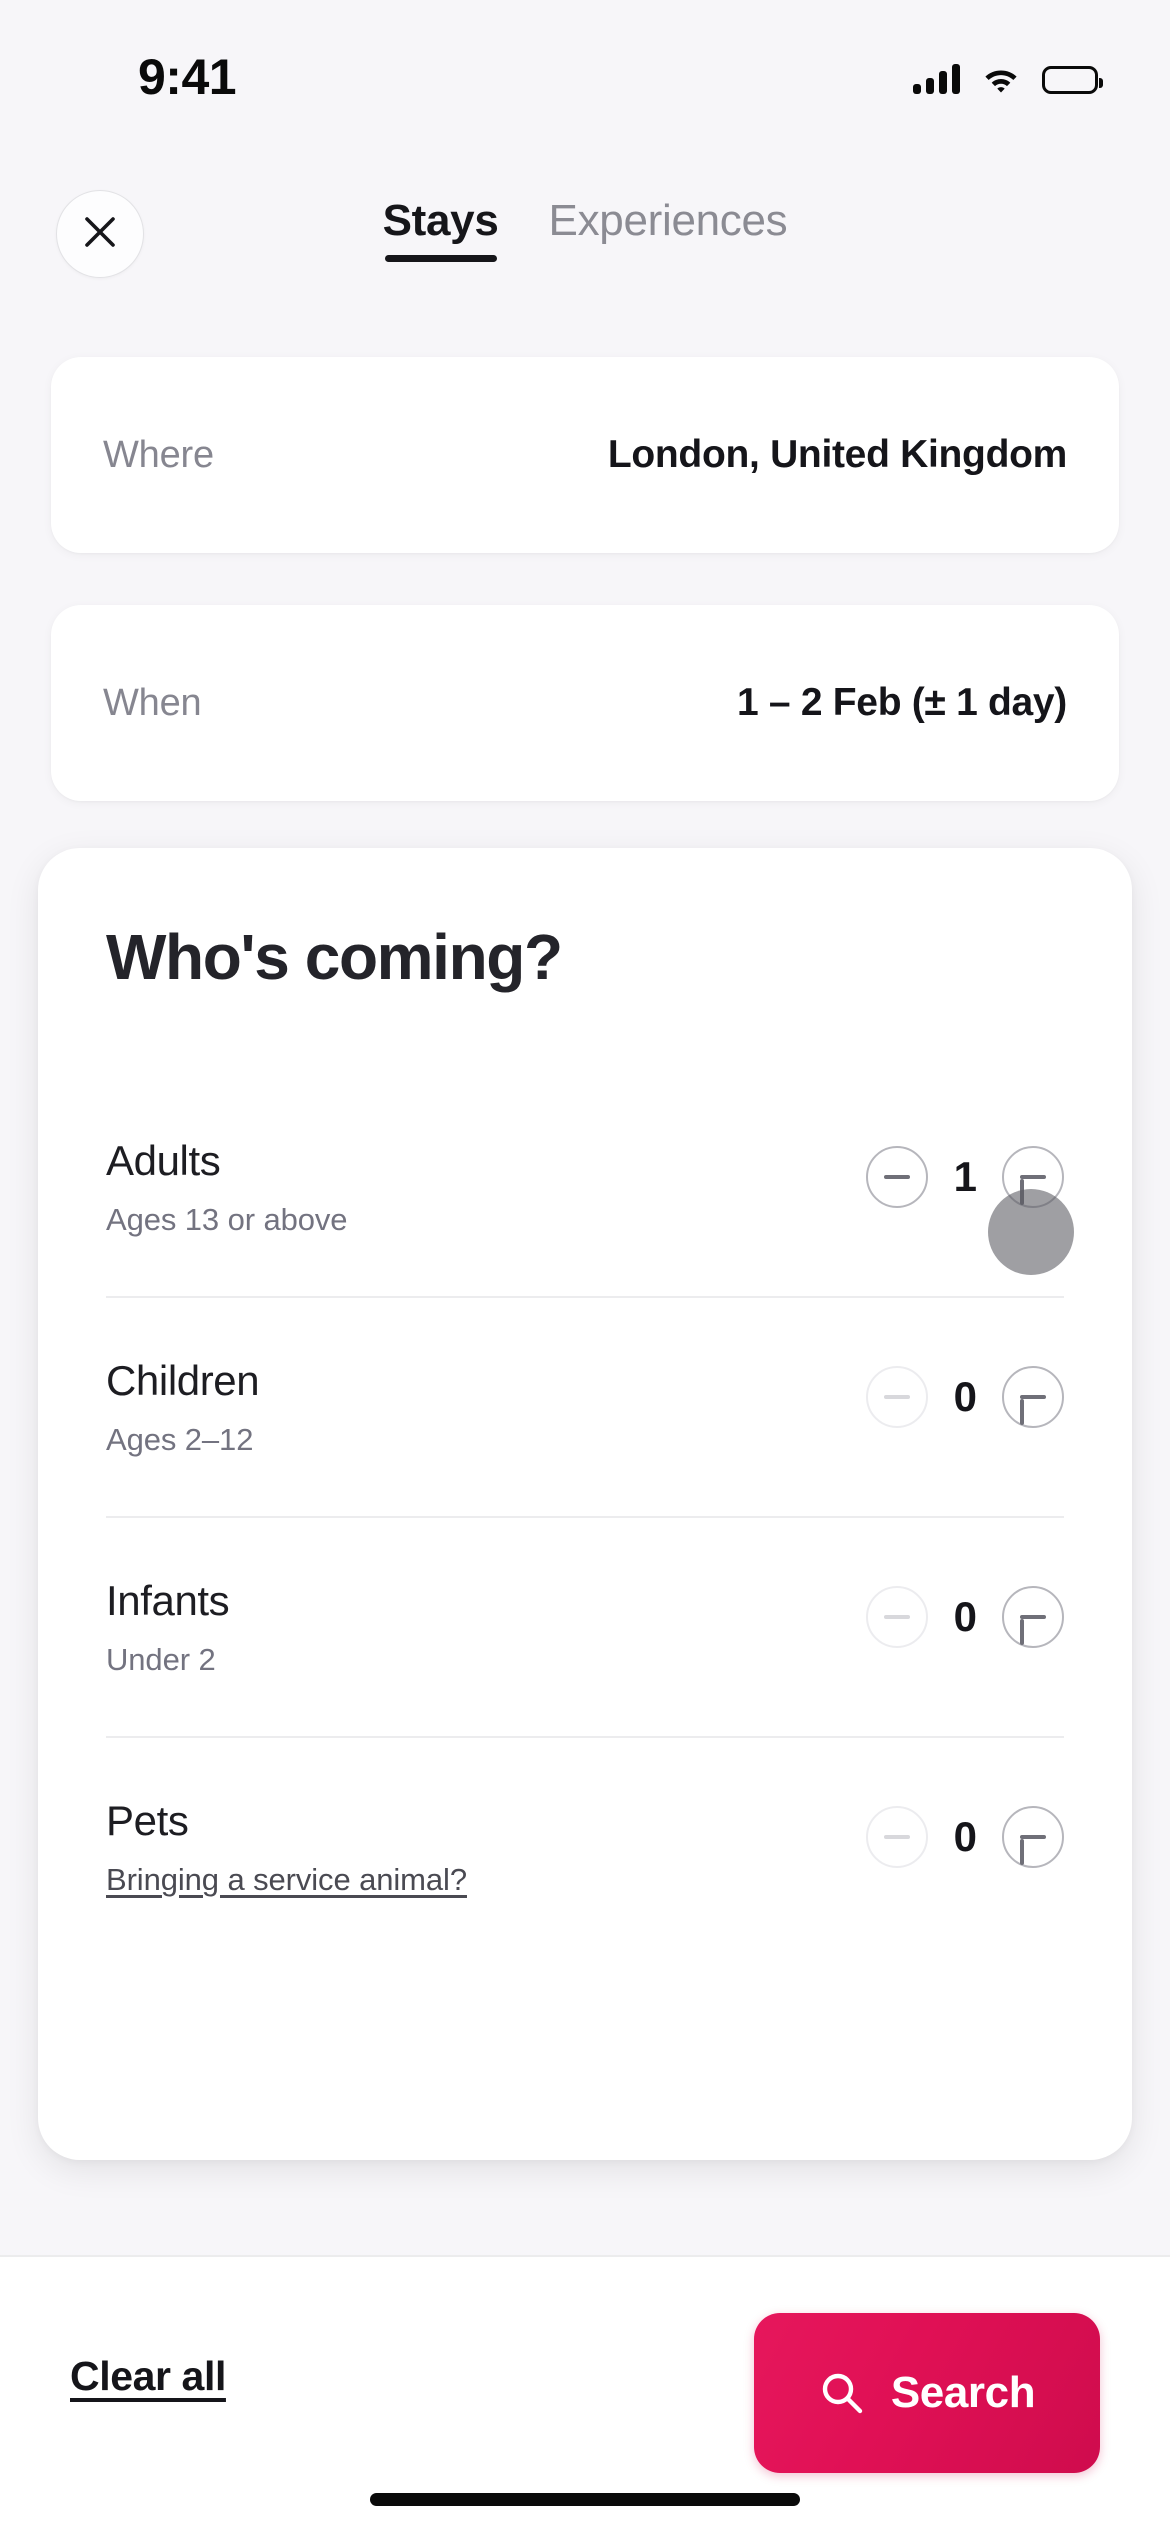  I want to click on adults-count: 1, so click(965, 1176).